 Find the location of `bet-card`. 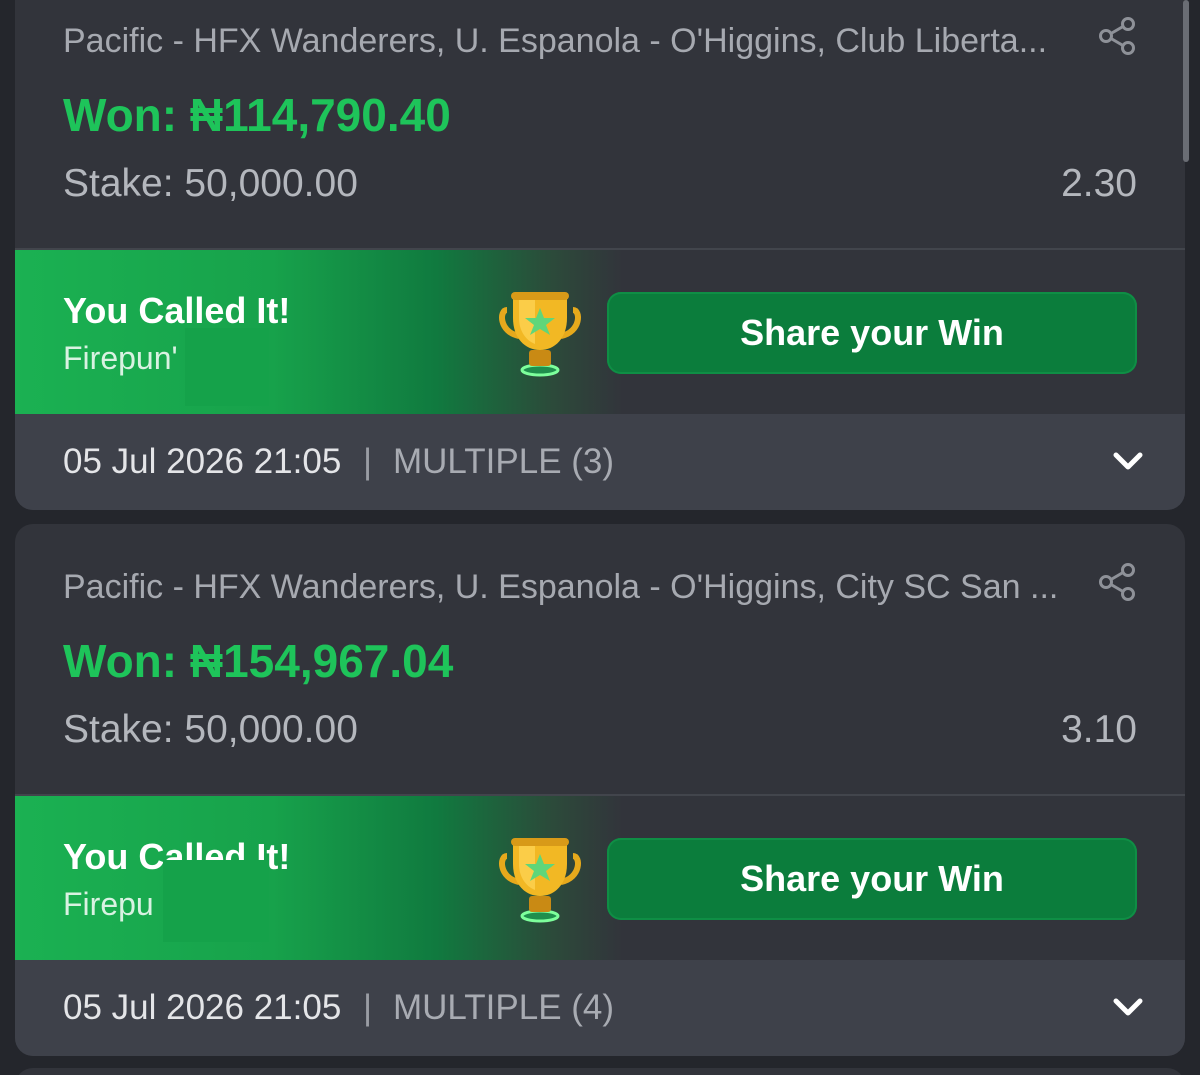

bet-card is located at coordinates (600, 1071).